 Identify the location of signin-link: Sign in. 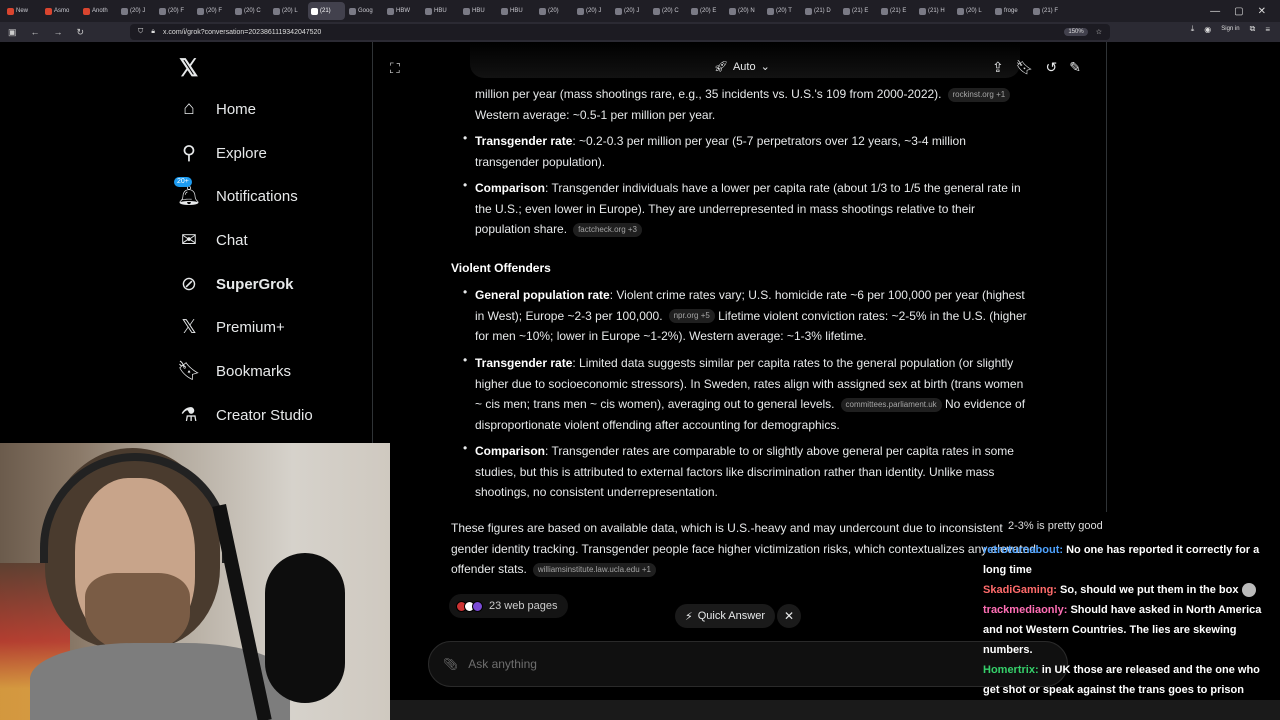
(1230, 29).